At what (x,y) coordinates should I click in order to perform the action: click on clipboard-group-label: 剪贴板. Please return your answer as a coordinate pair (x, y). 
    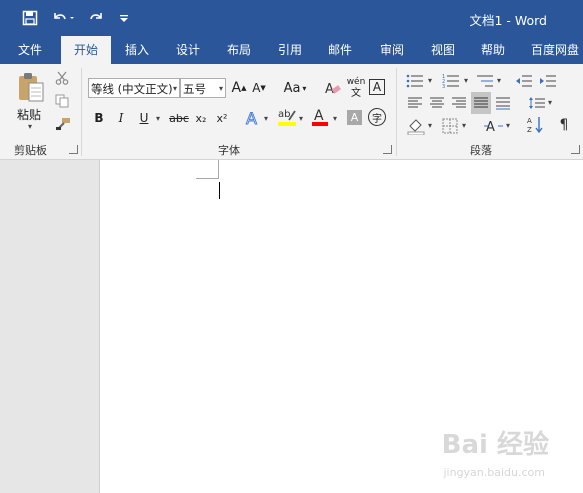
    Looking at the image, I should click on (30, 150).